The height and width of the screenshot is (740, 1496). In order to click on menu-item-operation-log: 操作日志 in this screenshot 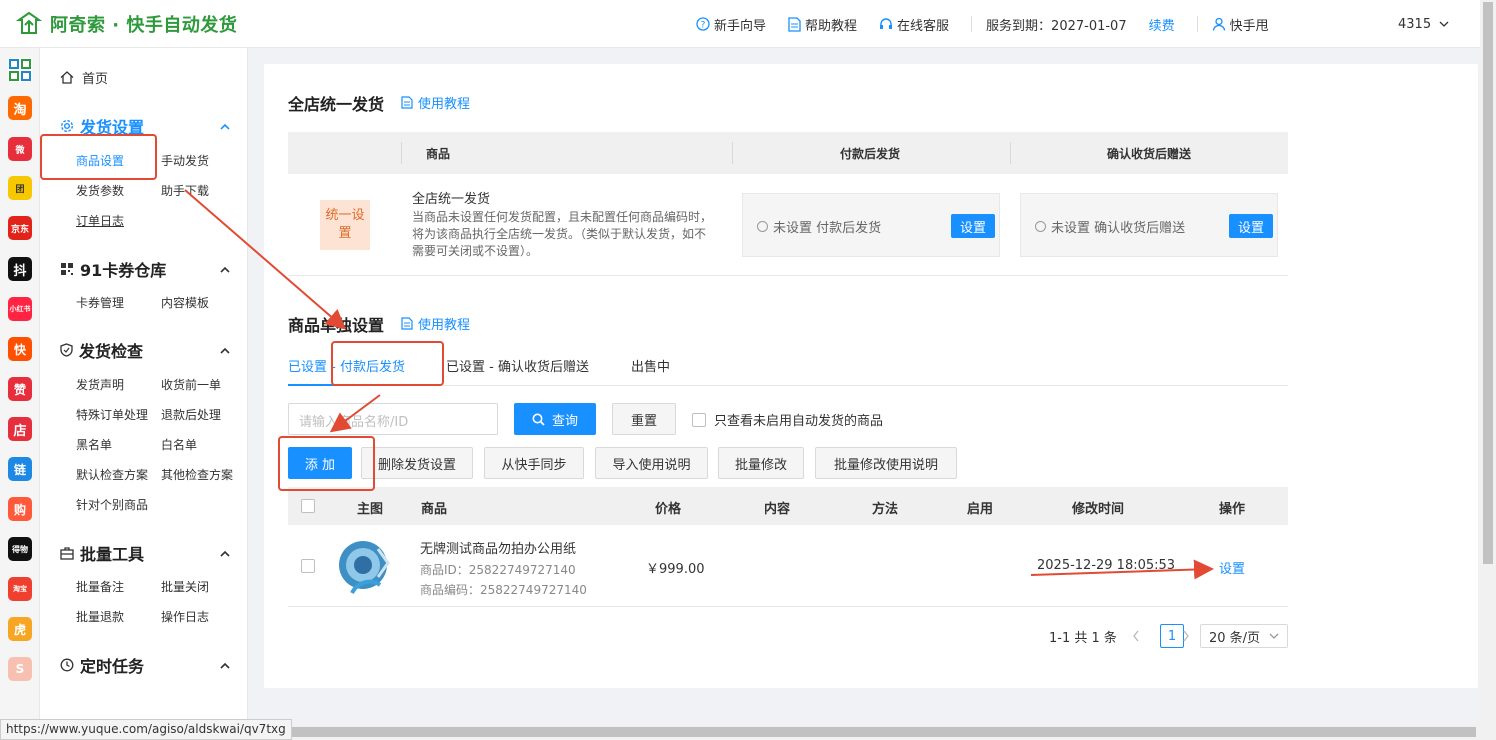, I will do `click(185, 616)`.